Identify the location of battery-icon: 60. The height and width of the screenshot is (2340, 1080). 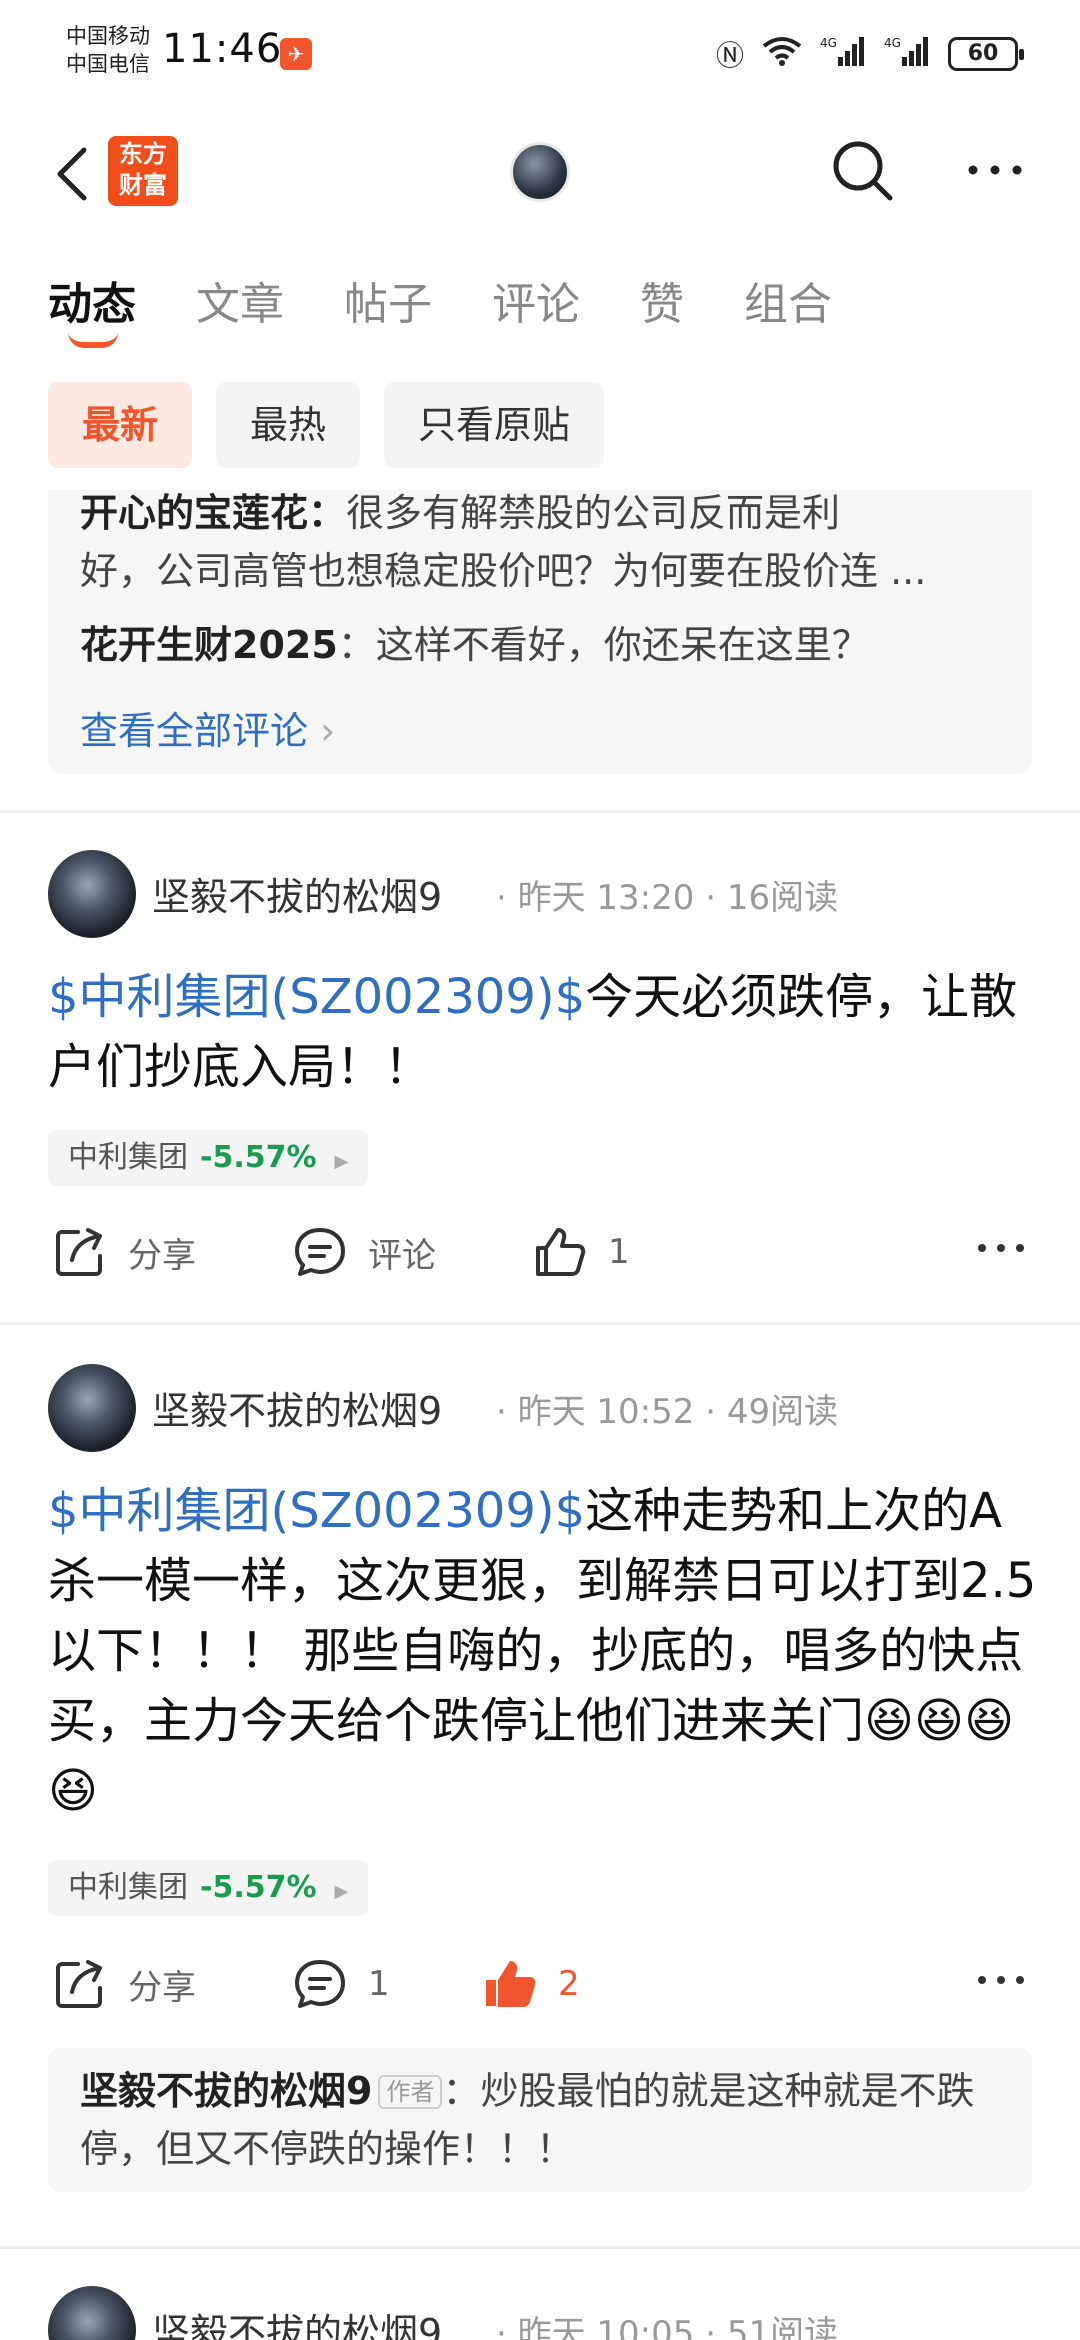
(986, 54).